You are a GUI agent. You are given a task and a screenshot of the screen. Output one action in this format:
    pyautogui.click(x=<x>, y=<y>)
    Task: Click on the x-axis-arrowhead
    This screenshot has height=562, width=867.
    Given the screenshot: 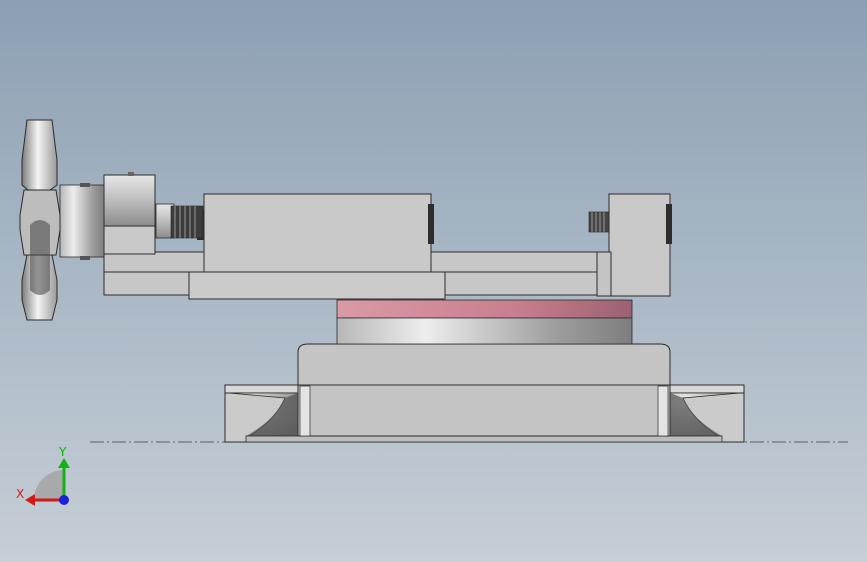 What is the action you would take?
    pyautogui.click(x=30, y=500)
    